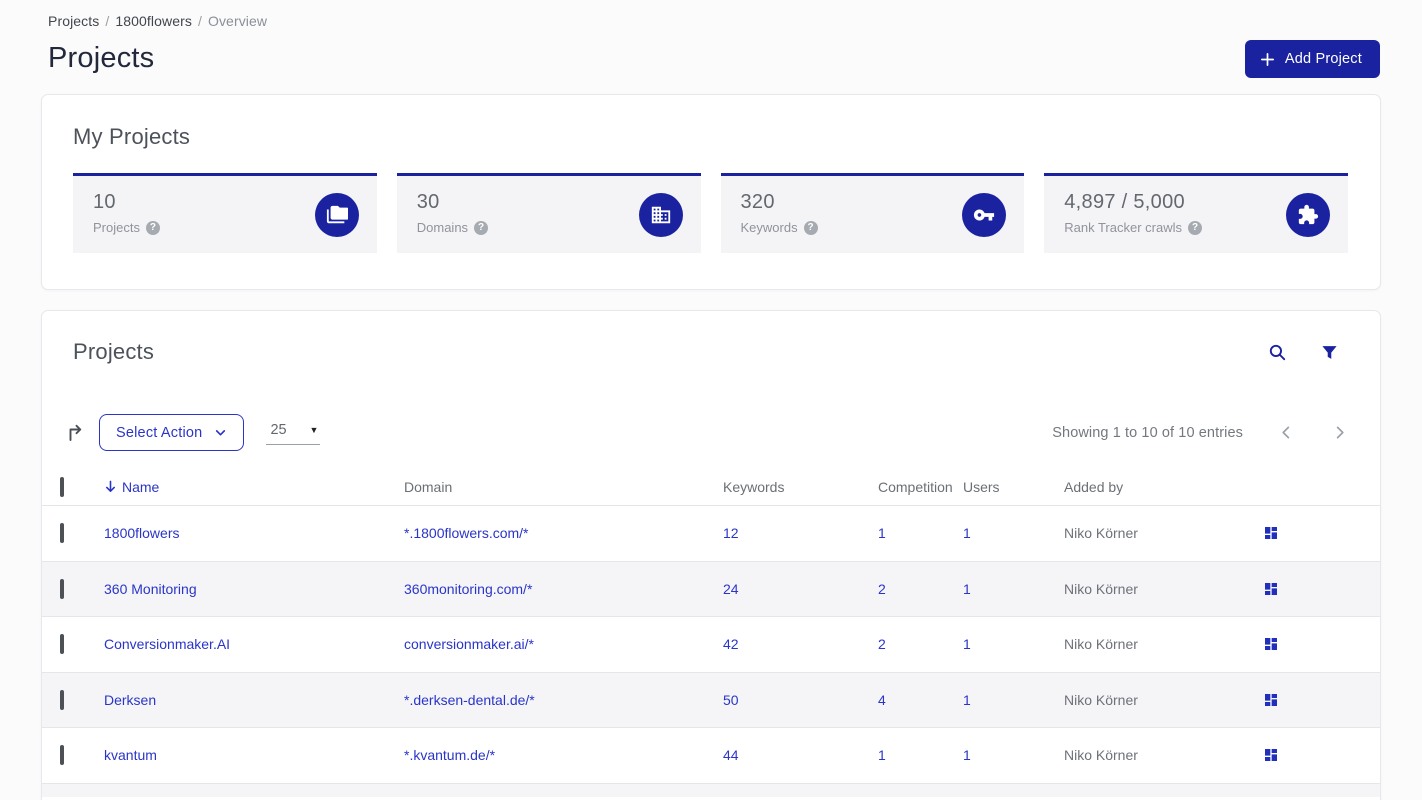 The width and height of the screenshot is (1422, 800). Describe the element at coordinates (116, 227) in the screenshot. I see `stat-projects-label: Projects` at that location.